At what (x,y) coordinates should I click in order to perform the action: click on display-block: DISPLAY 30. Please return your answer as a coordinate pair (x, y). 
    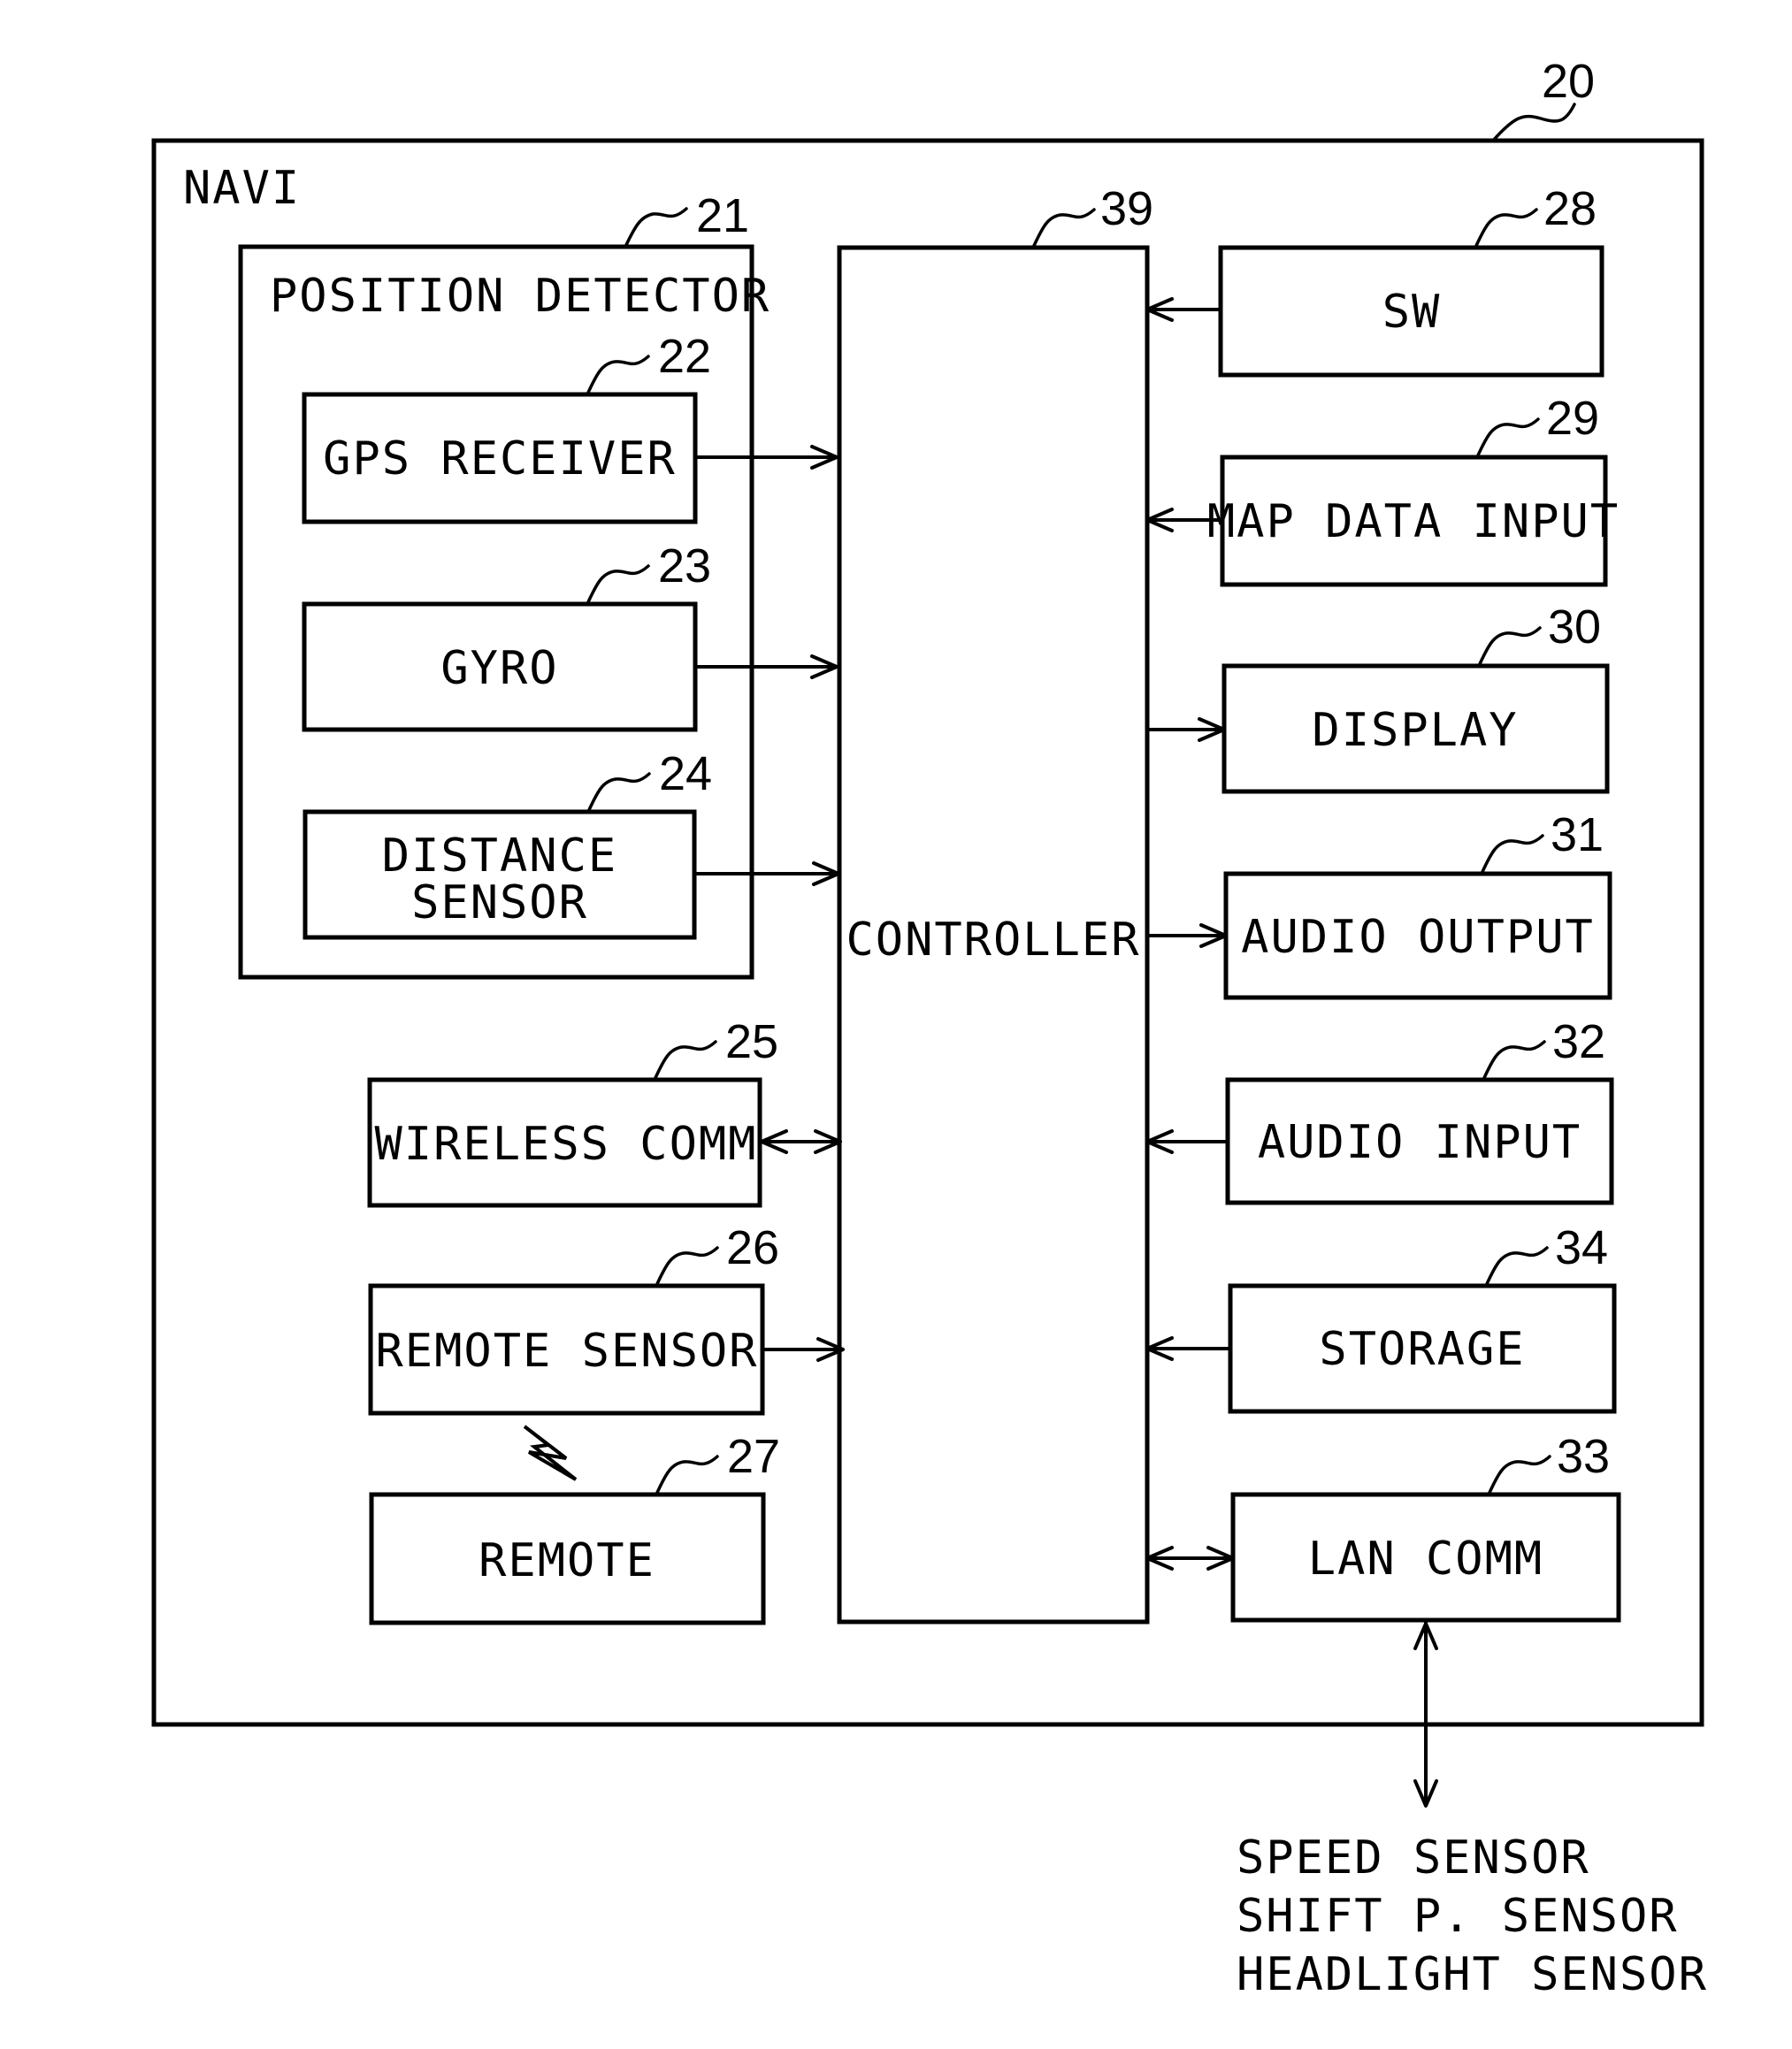
    Looking at the image, I should click on (1416, 697).